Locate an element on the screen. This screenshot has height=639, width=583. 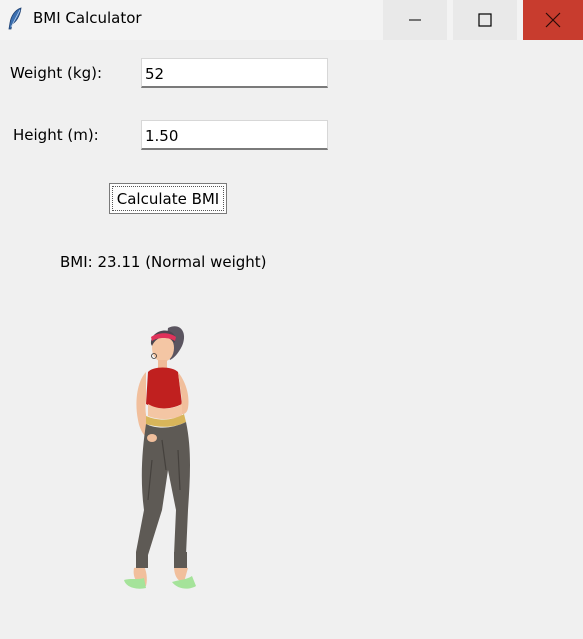
title-bar: BMI Calculator is located at coordinates (291, 20).